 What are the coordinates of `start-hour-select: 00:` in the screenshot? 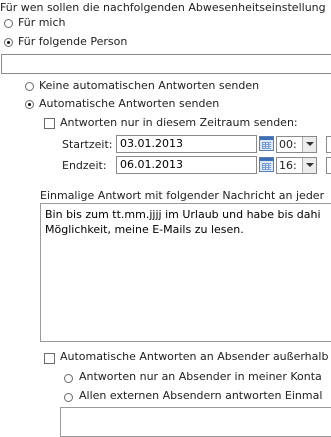 It's located at (296, 144).